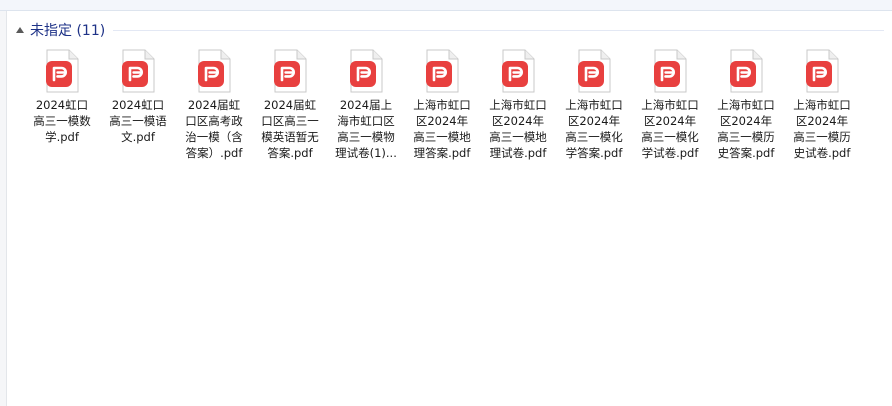  Describe the element at coordinates (290, 129) in the screenshot. I see `file-name-label: 2024届虹 口区高三一模英语暂无答案.pdf` at that location.